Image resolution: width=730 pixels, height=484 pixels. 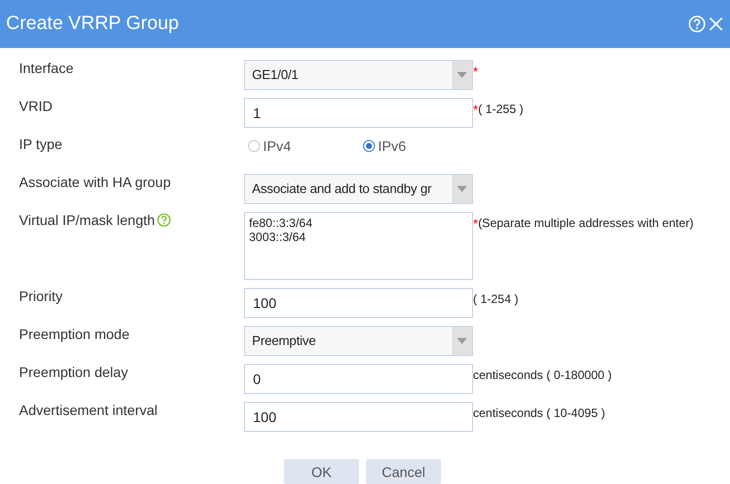 What do you see at coordinates (358, 75) in the screenshot?
I see `dropdown: GE1/0/1` at bounding box center [358, 75].